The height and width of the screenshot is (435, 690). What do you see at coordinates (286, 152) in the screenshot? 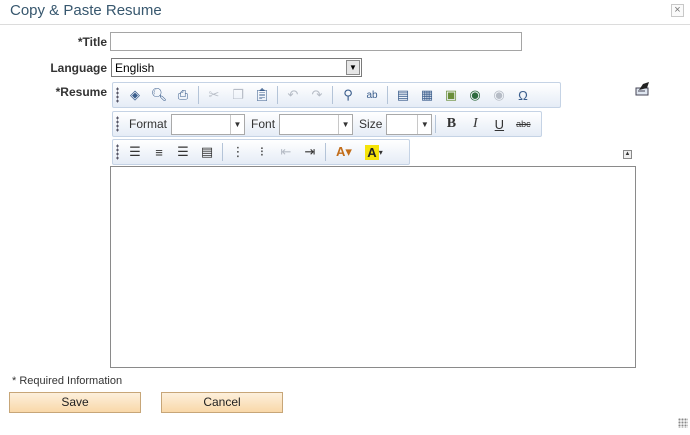
I see `outdent-icon: ⇤` at bounding box center [286, 152].